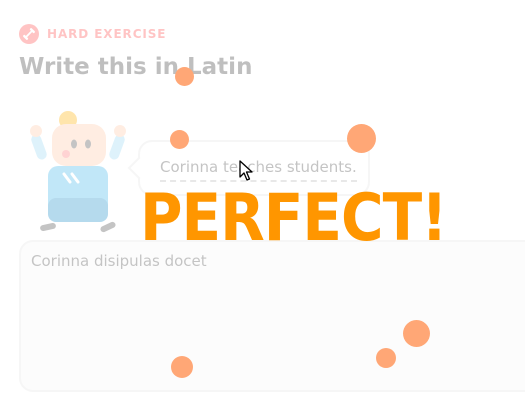 Image resolution: width=525 pixels, height=408 pixels. I want to click on page-title: Write this in Latin, so click(136, 67).